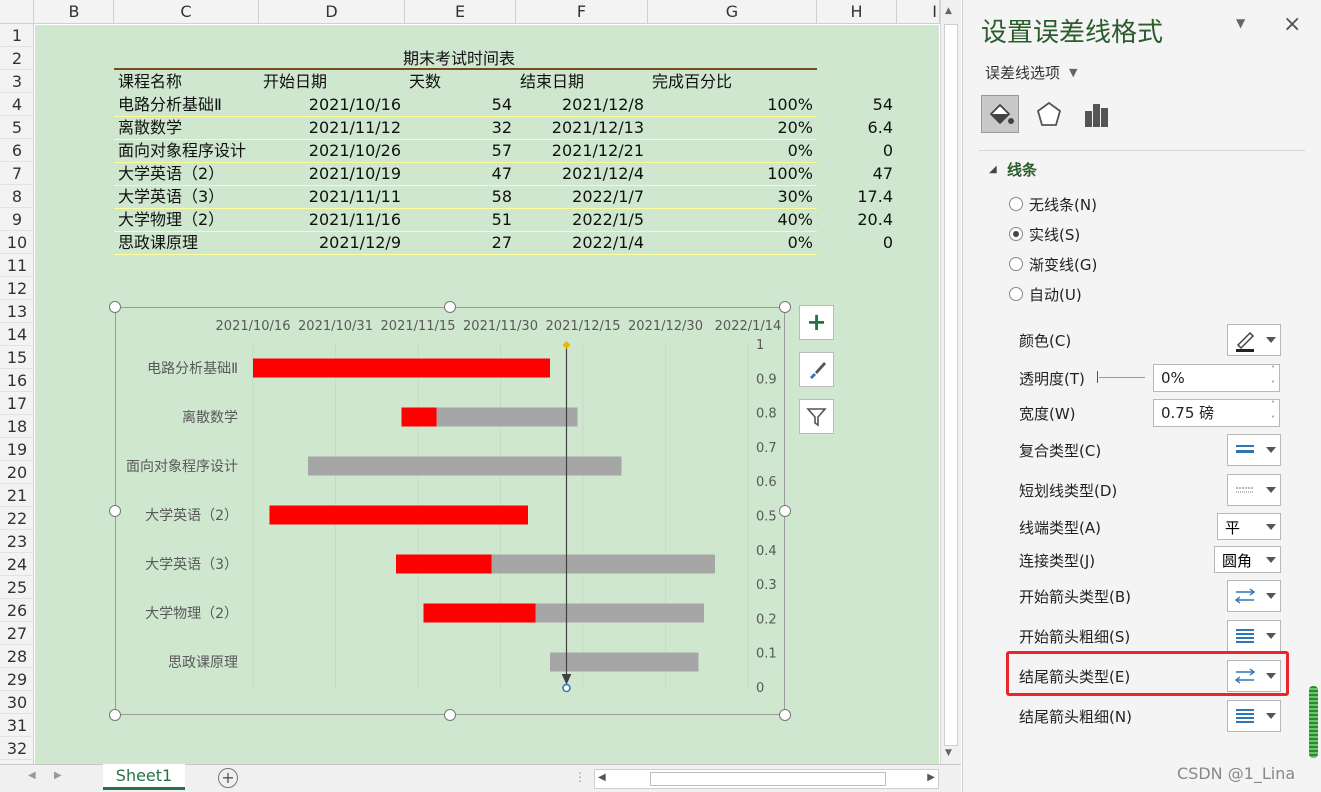 The height and width of the screenshot is (792, 1321). Describe the element at coordinates (17, 587) in the screenshot. I see `row-header-25: 25` at that location.